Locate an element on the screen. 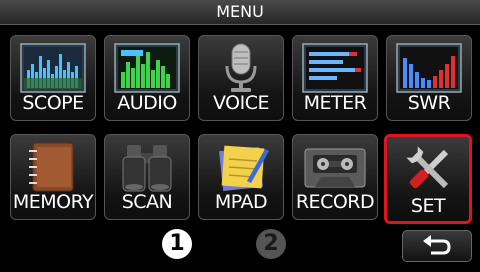 Image resolution: width=480 pixels, height=272 pixels. wrench-screwdriver-icon is located at coordinates (427, 167).